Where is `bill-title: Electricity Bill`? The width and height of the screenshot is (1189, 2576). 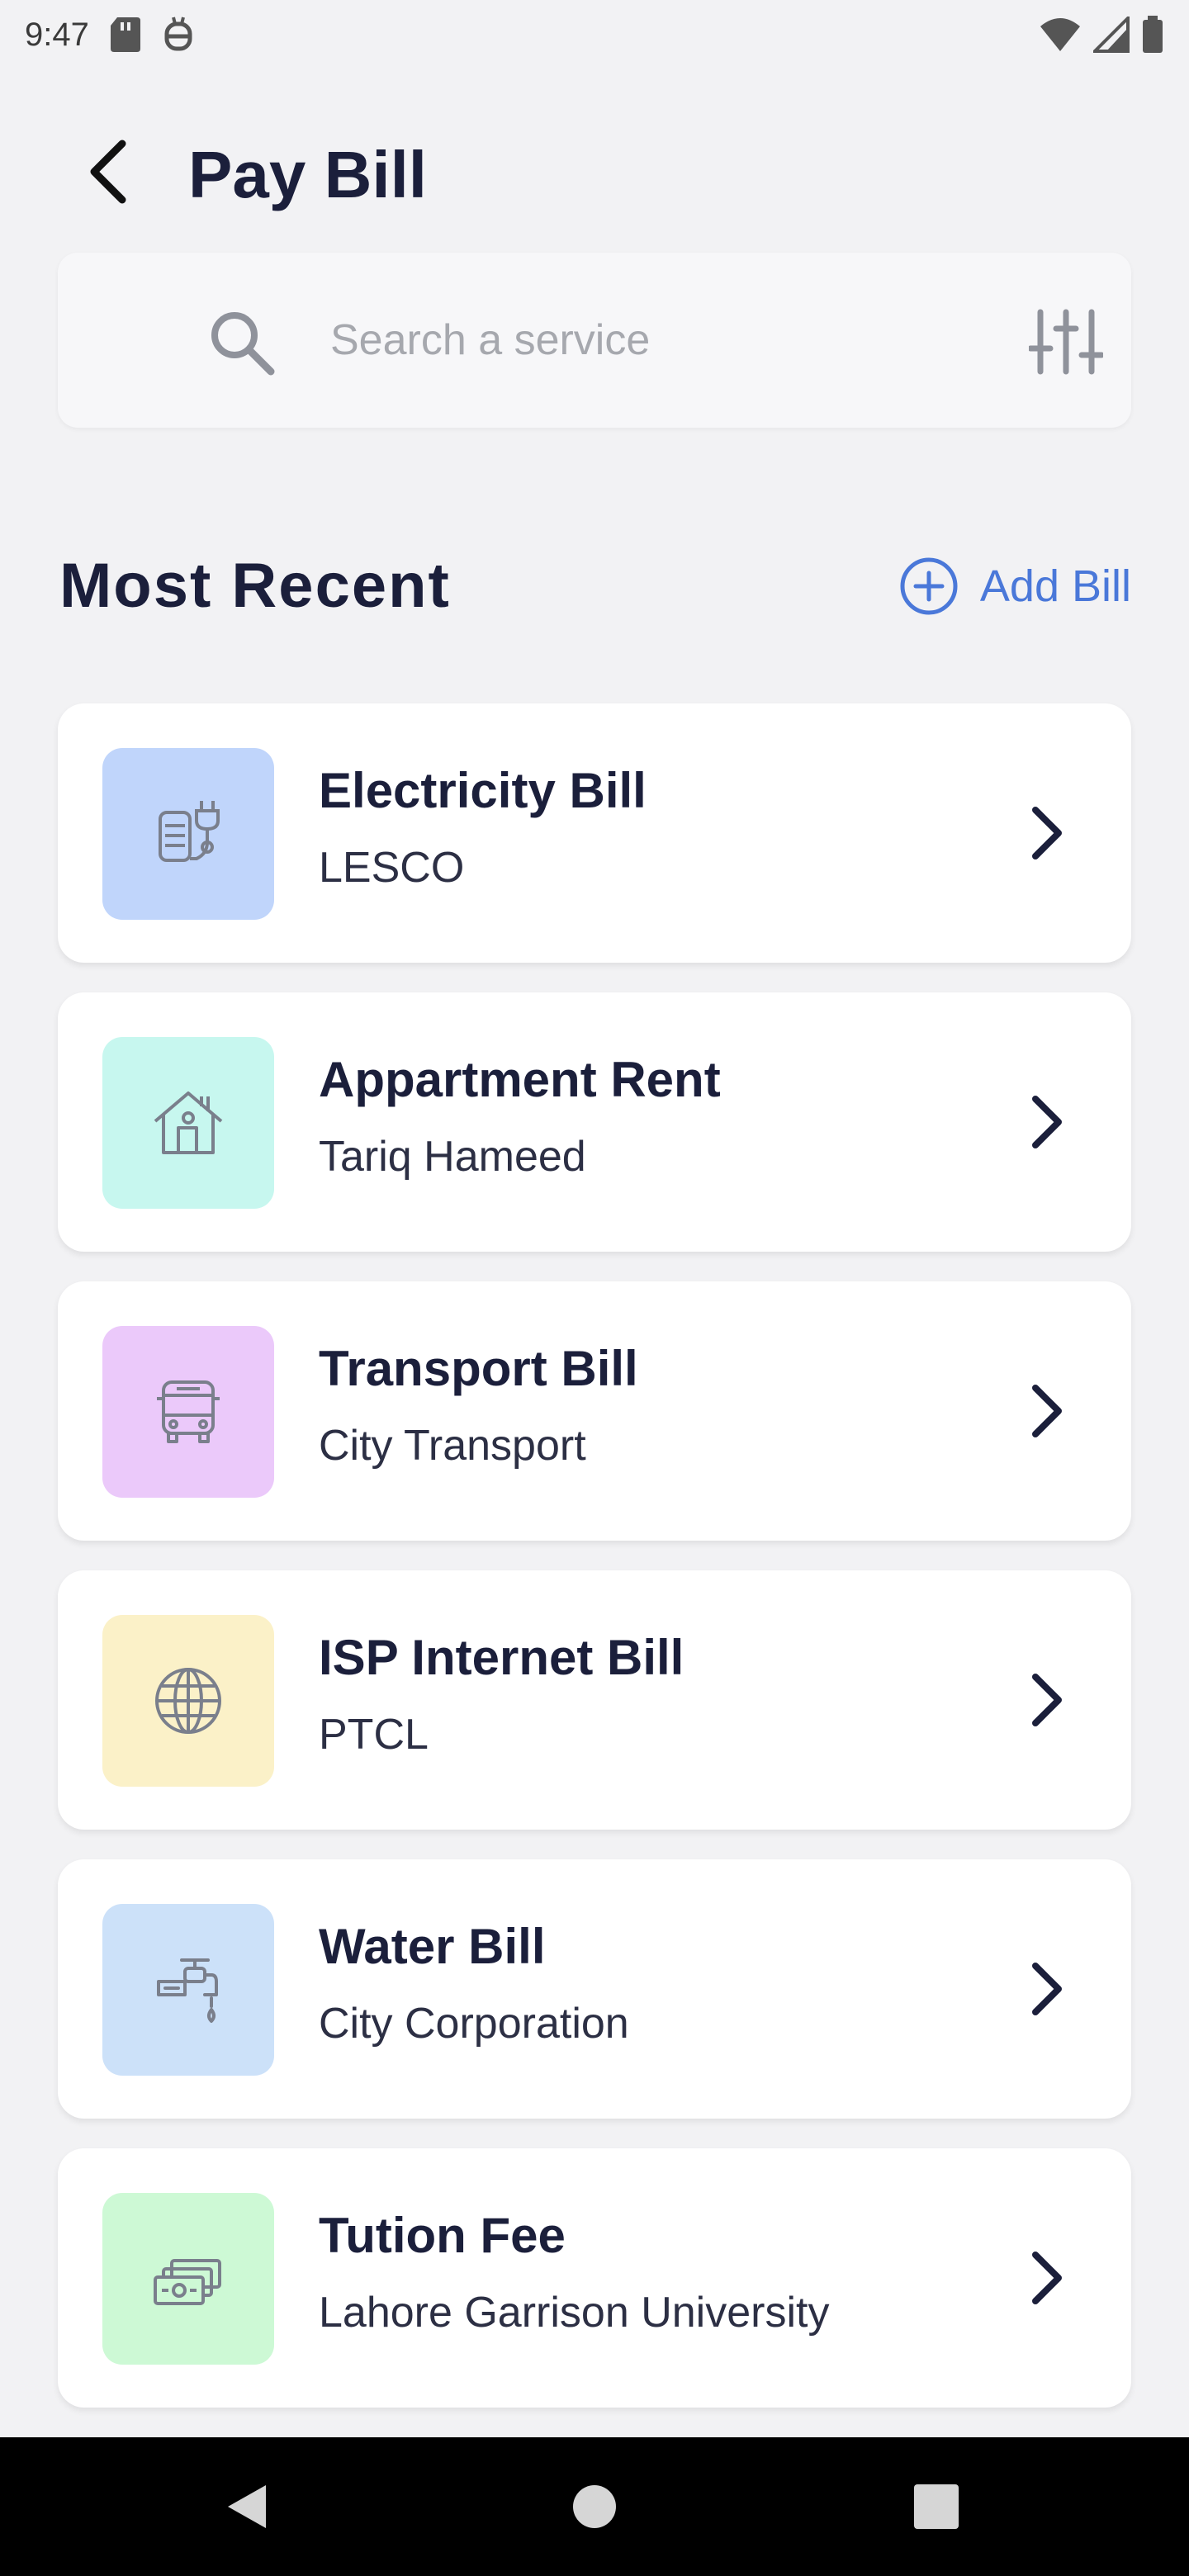 bill-title: Electricity Bill is located at coordinates (483, 790).